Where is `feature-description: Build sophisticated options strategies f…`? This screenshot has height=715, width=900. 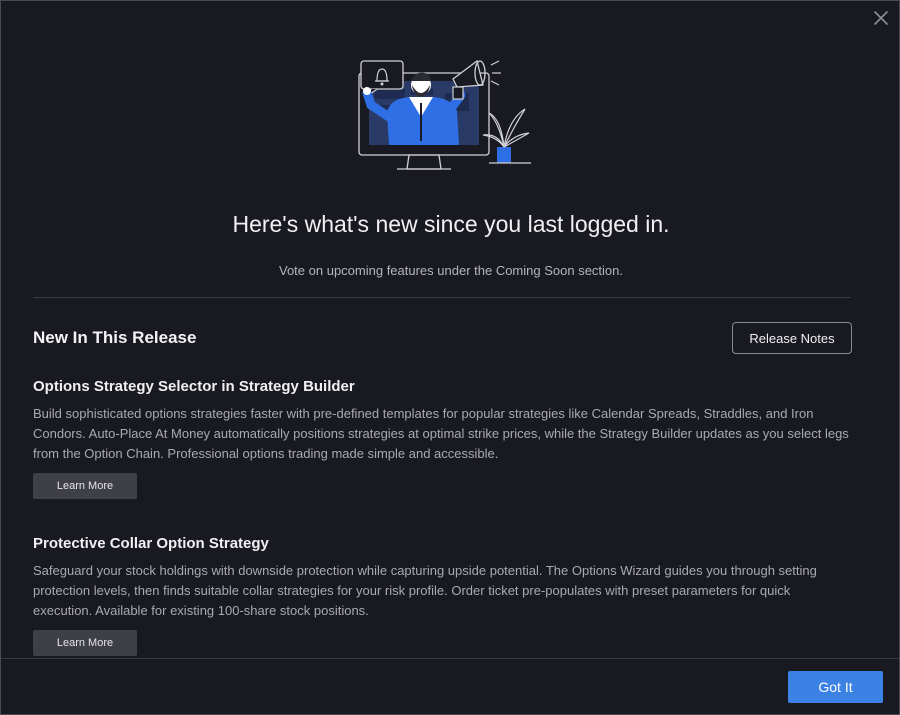
feature-description: Build sophisticated options strategies f… is located at coordinates (441, 433).